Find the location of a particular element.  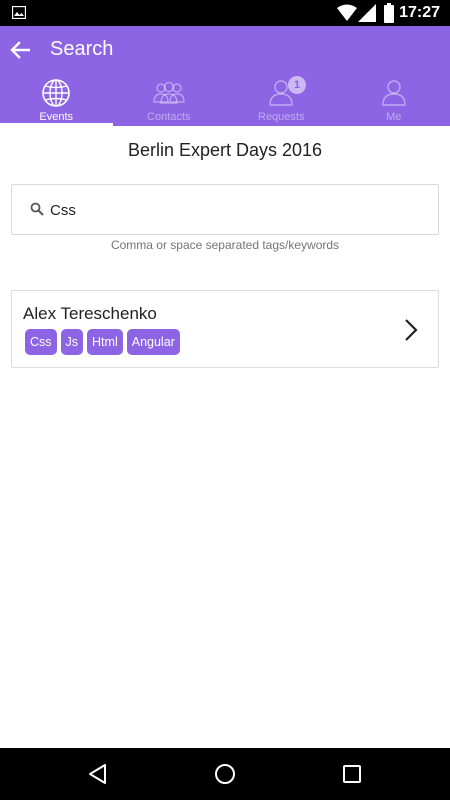

chevron-right-icon is located at coordinates (411, 330).